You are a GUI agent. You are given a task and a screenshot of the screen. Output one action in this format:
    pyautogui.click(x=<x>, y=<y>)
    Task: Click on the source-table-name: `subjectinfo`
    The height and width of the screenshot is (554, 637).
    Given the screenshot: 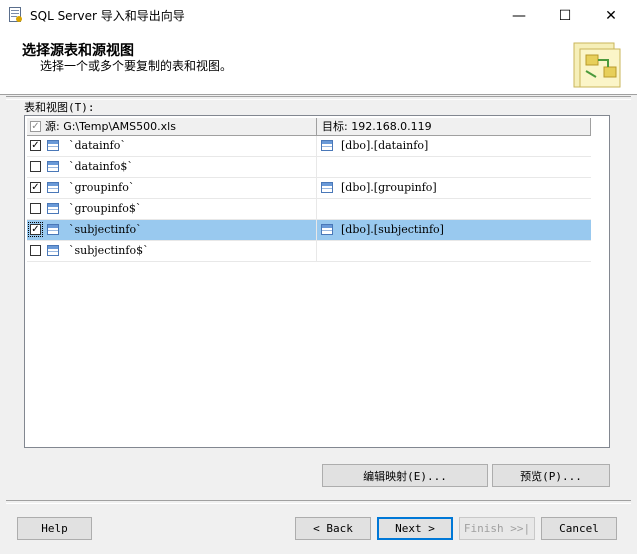 What is the action you would take?
    pyautogui.click(x=105, y=229)
    